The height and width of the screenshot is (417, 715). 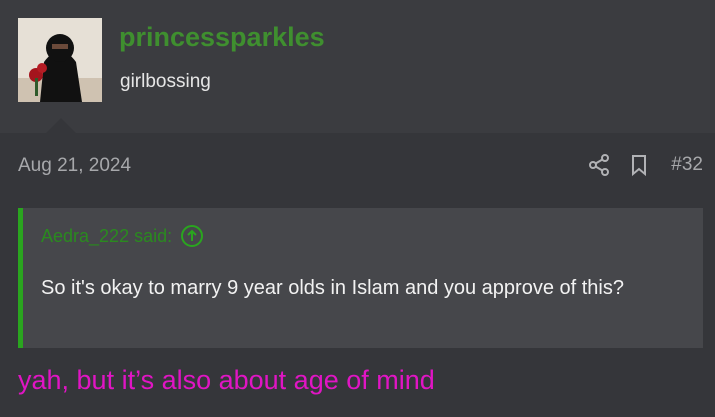 I want to click on avatar, so click(x=60, y=60).